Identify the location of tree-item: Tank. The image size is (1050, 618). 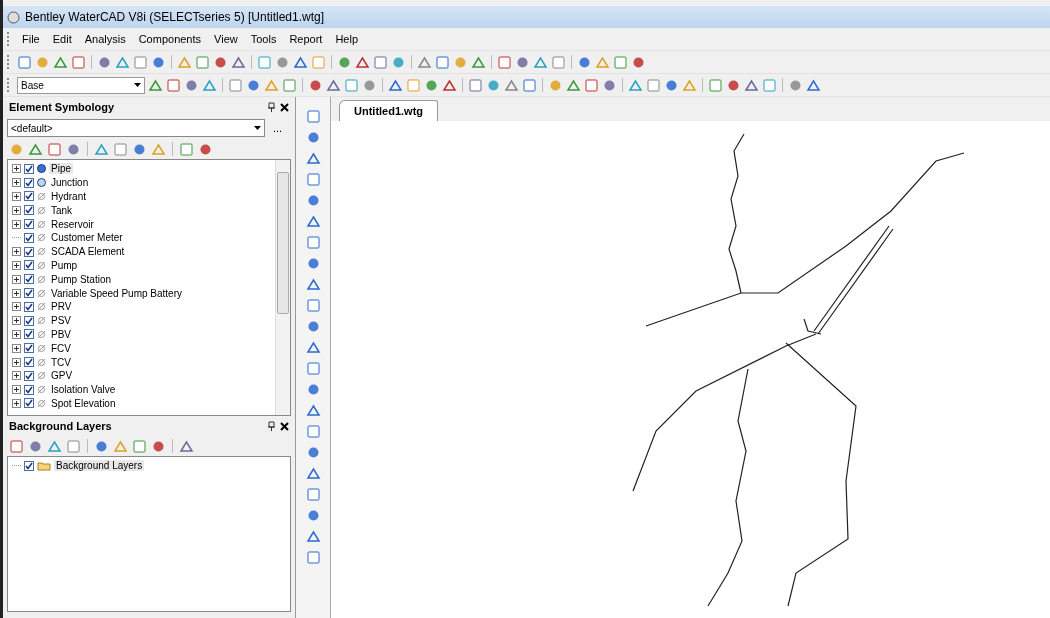
(62, 210).